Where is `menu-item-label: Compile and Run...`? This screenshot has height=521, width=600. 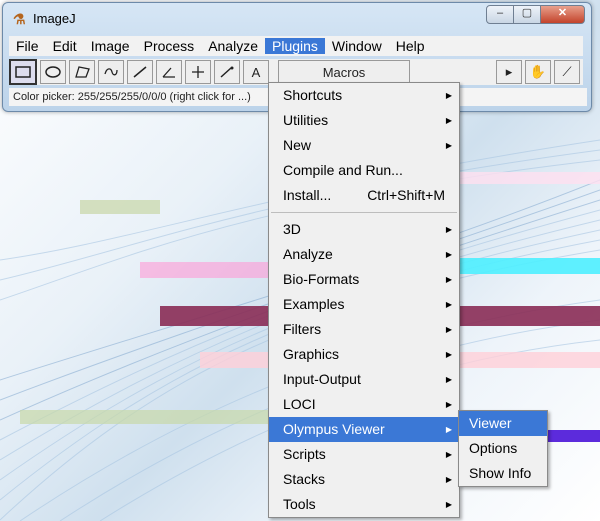 menu-item-label: Compile and Run... is located at coordinates (343, 170).